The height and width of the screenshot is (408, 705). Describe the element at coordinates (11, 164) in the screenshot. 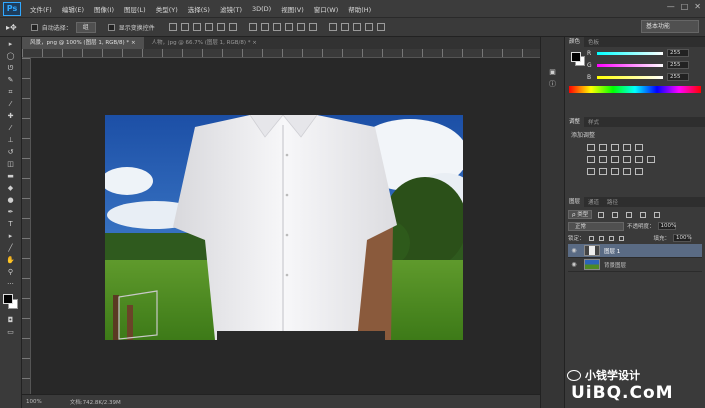

I see `eraser-tool-icon: ◫` at that location.